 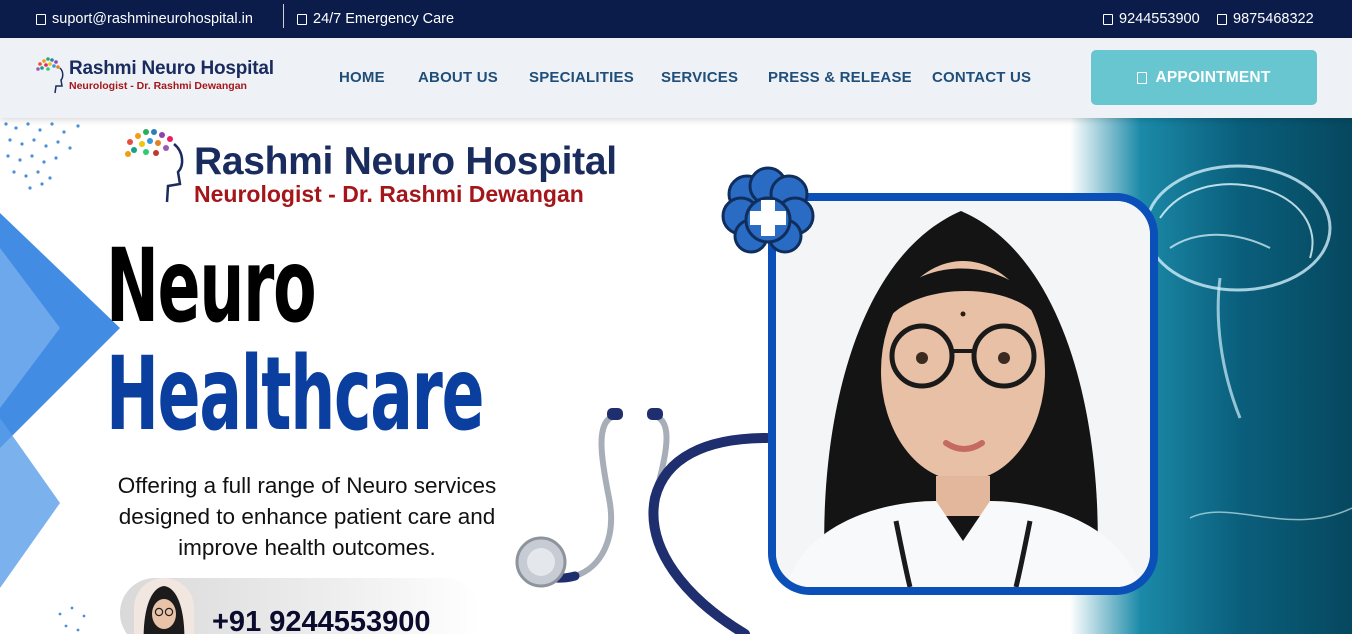 I want to click on nav-about-us: ABOUT US, so click(x=458, y=77).